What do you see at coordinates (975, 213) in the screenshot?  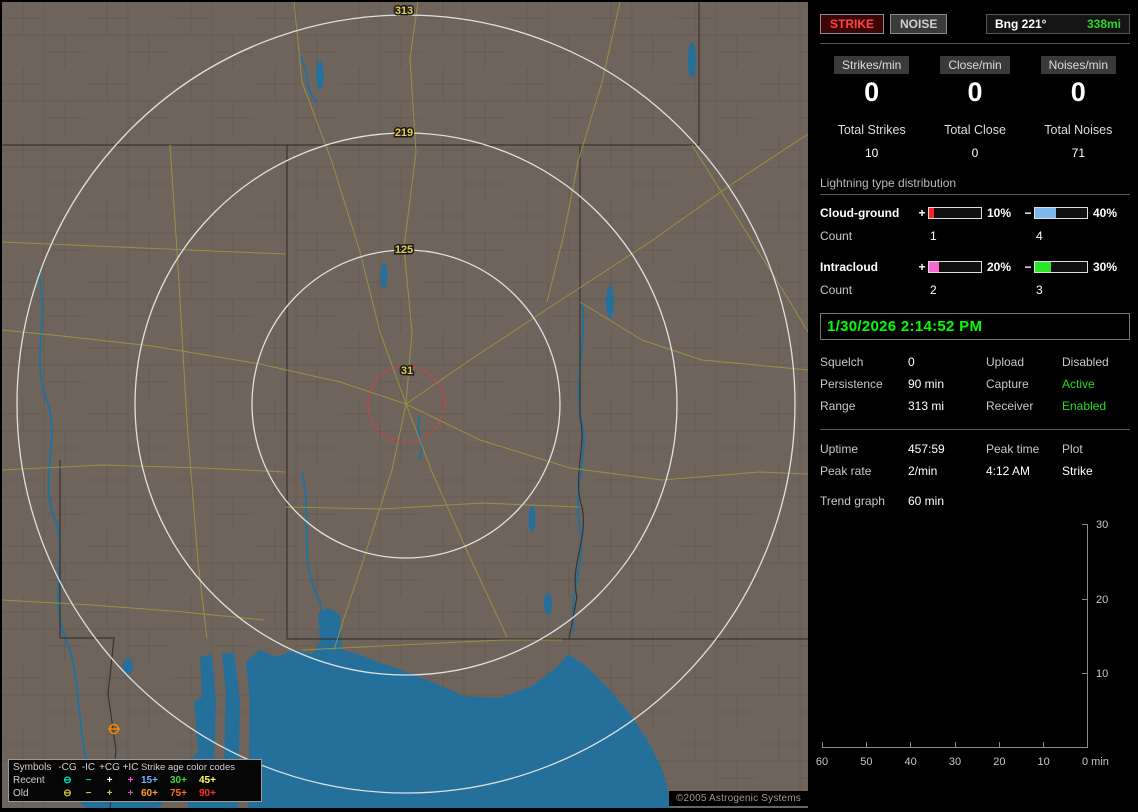 I see `cloud-ground-row: Cloud-ground + 10% − 40%` at bounding box center [975, 213].